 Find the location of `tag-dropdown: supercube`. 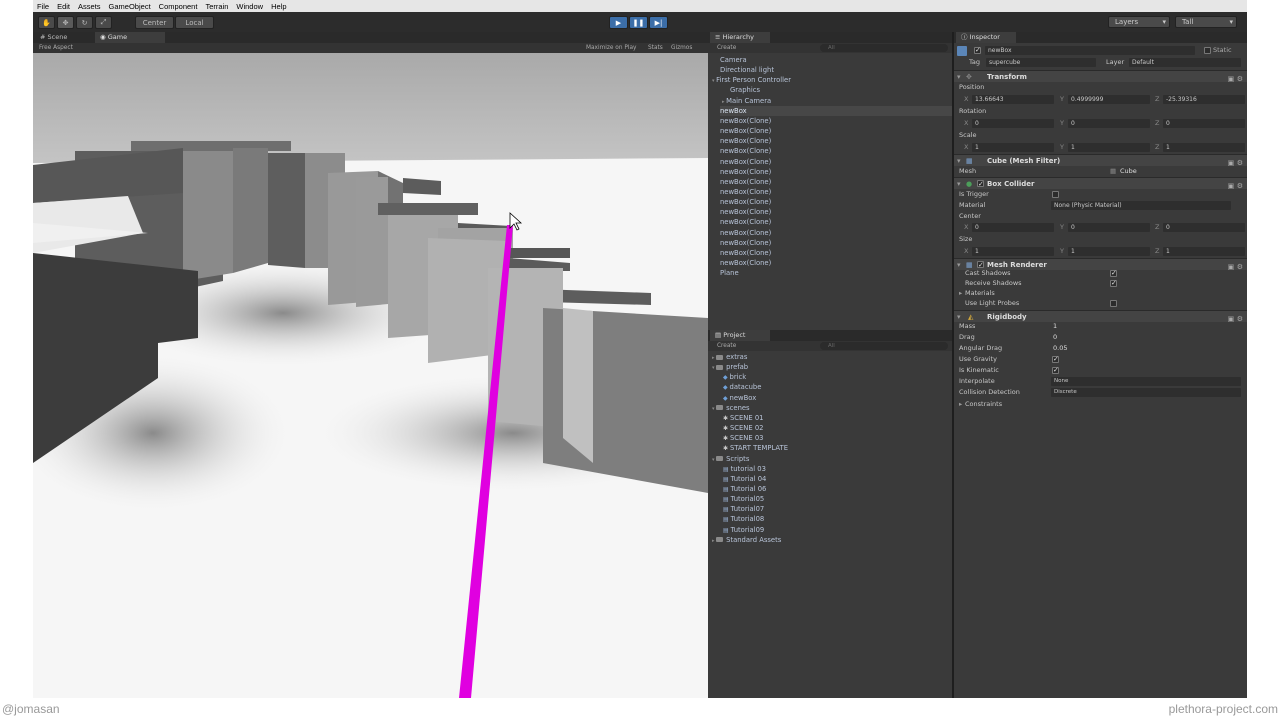

tag-dropdown: supercube is located at coordinates (1041, 62).